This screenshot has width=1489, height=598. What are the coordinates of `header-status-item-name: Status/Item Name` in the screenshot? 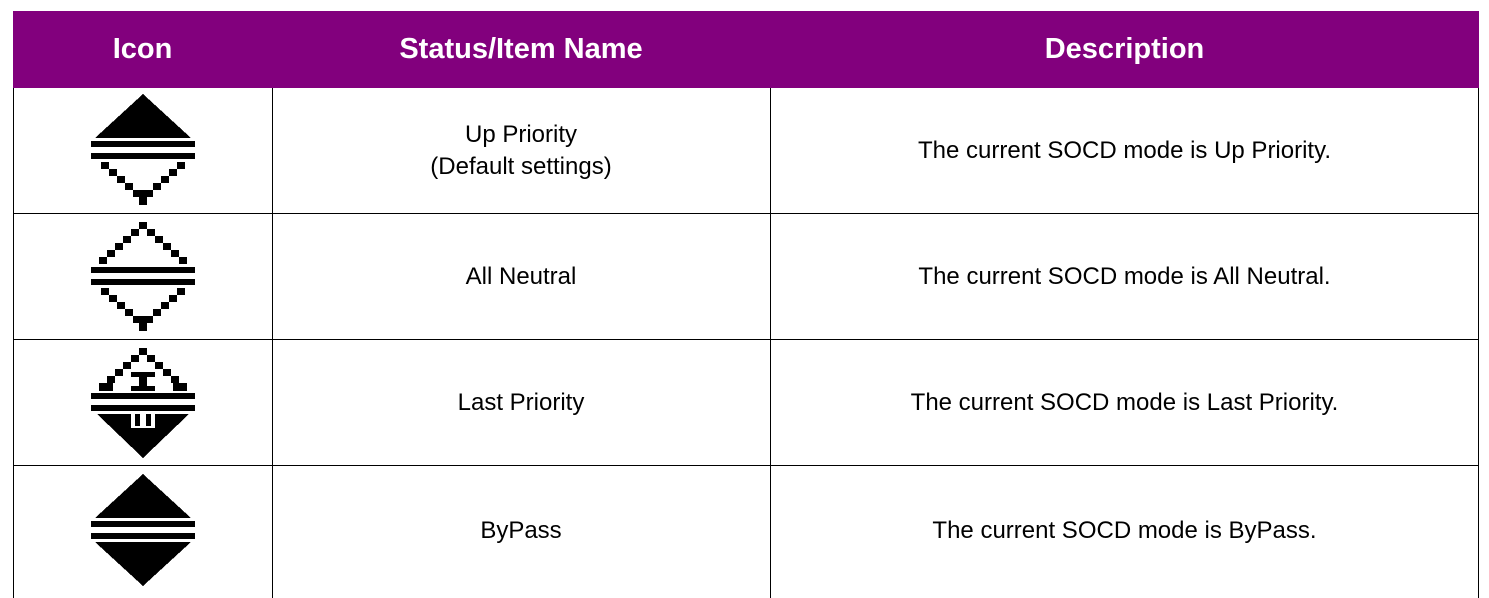 It's located at (521, 49).